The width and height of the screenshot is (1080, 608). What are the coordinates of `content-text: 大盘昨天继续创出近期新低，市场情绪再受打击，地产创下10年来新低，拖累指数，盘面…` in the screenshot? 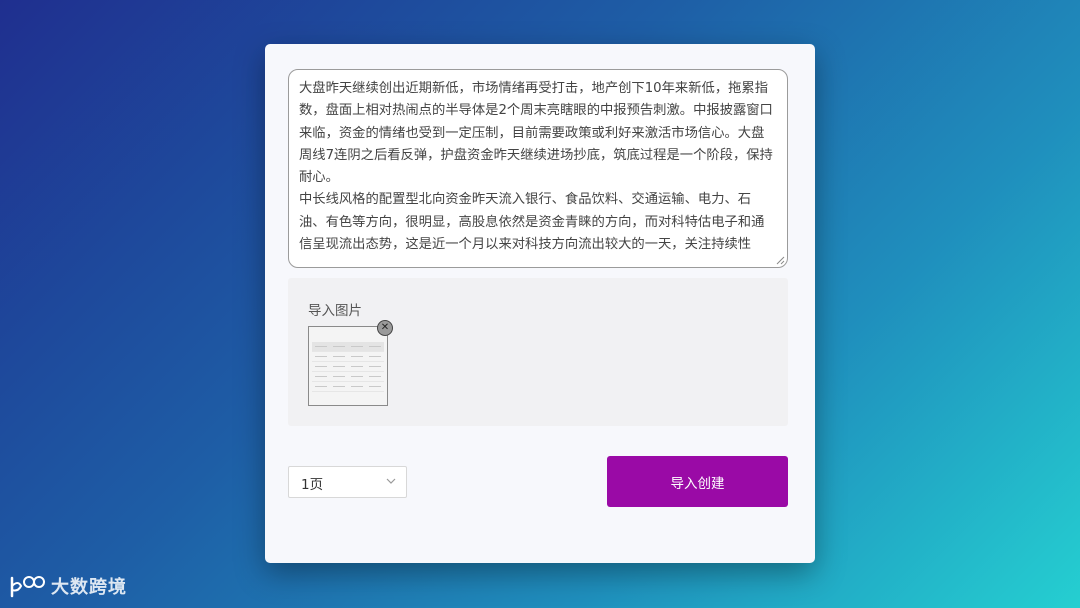 It's located at (538, 163).